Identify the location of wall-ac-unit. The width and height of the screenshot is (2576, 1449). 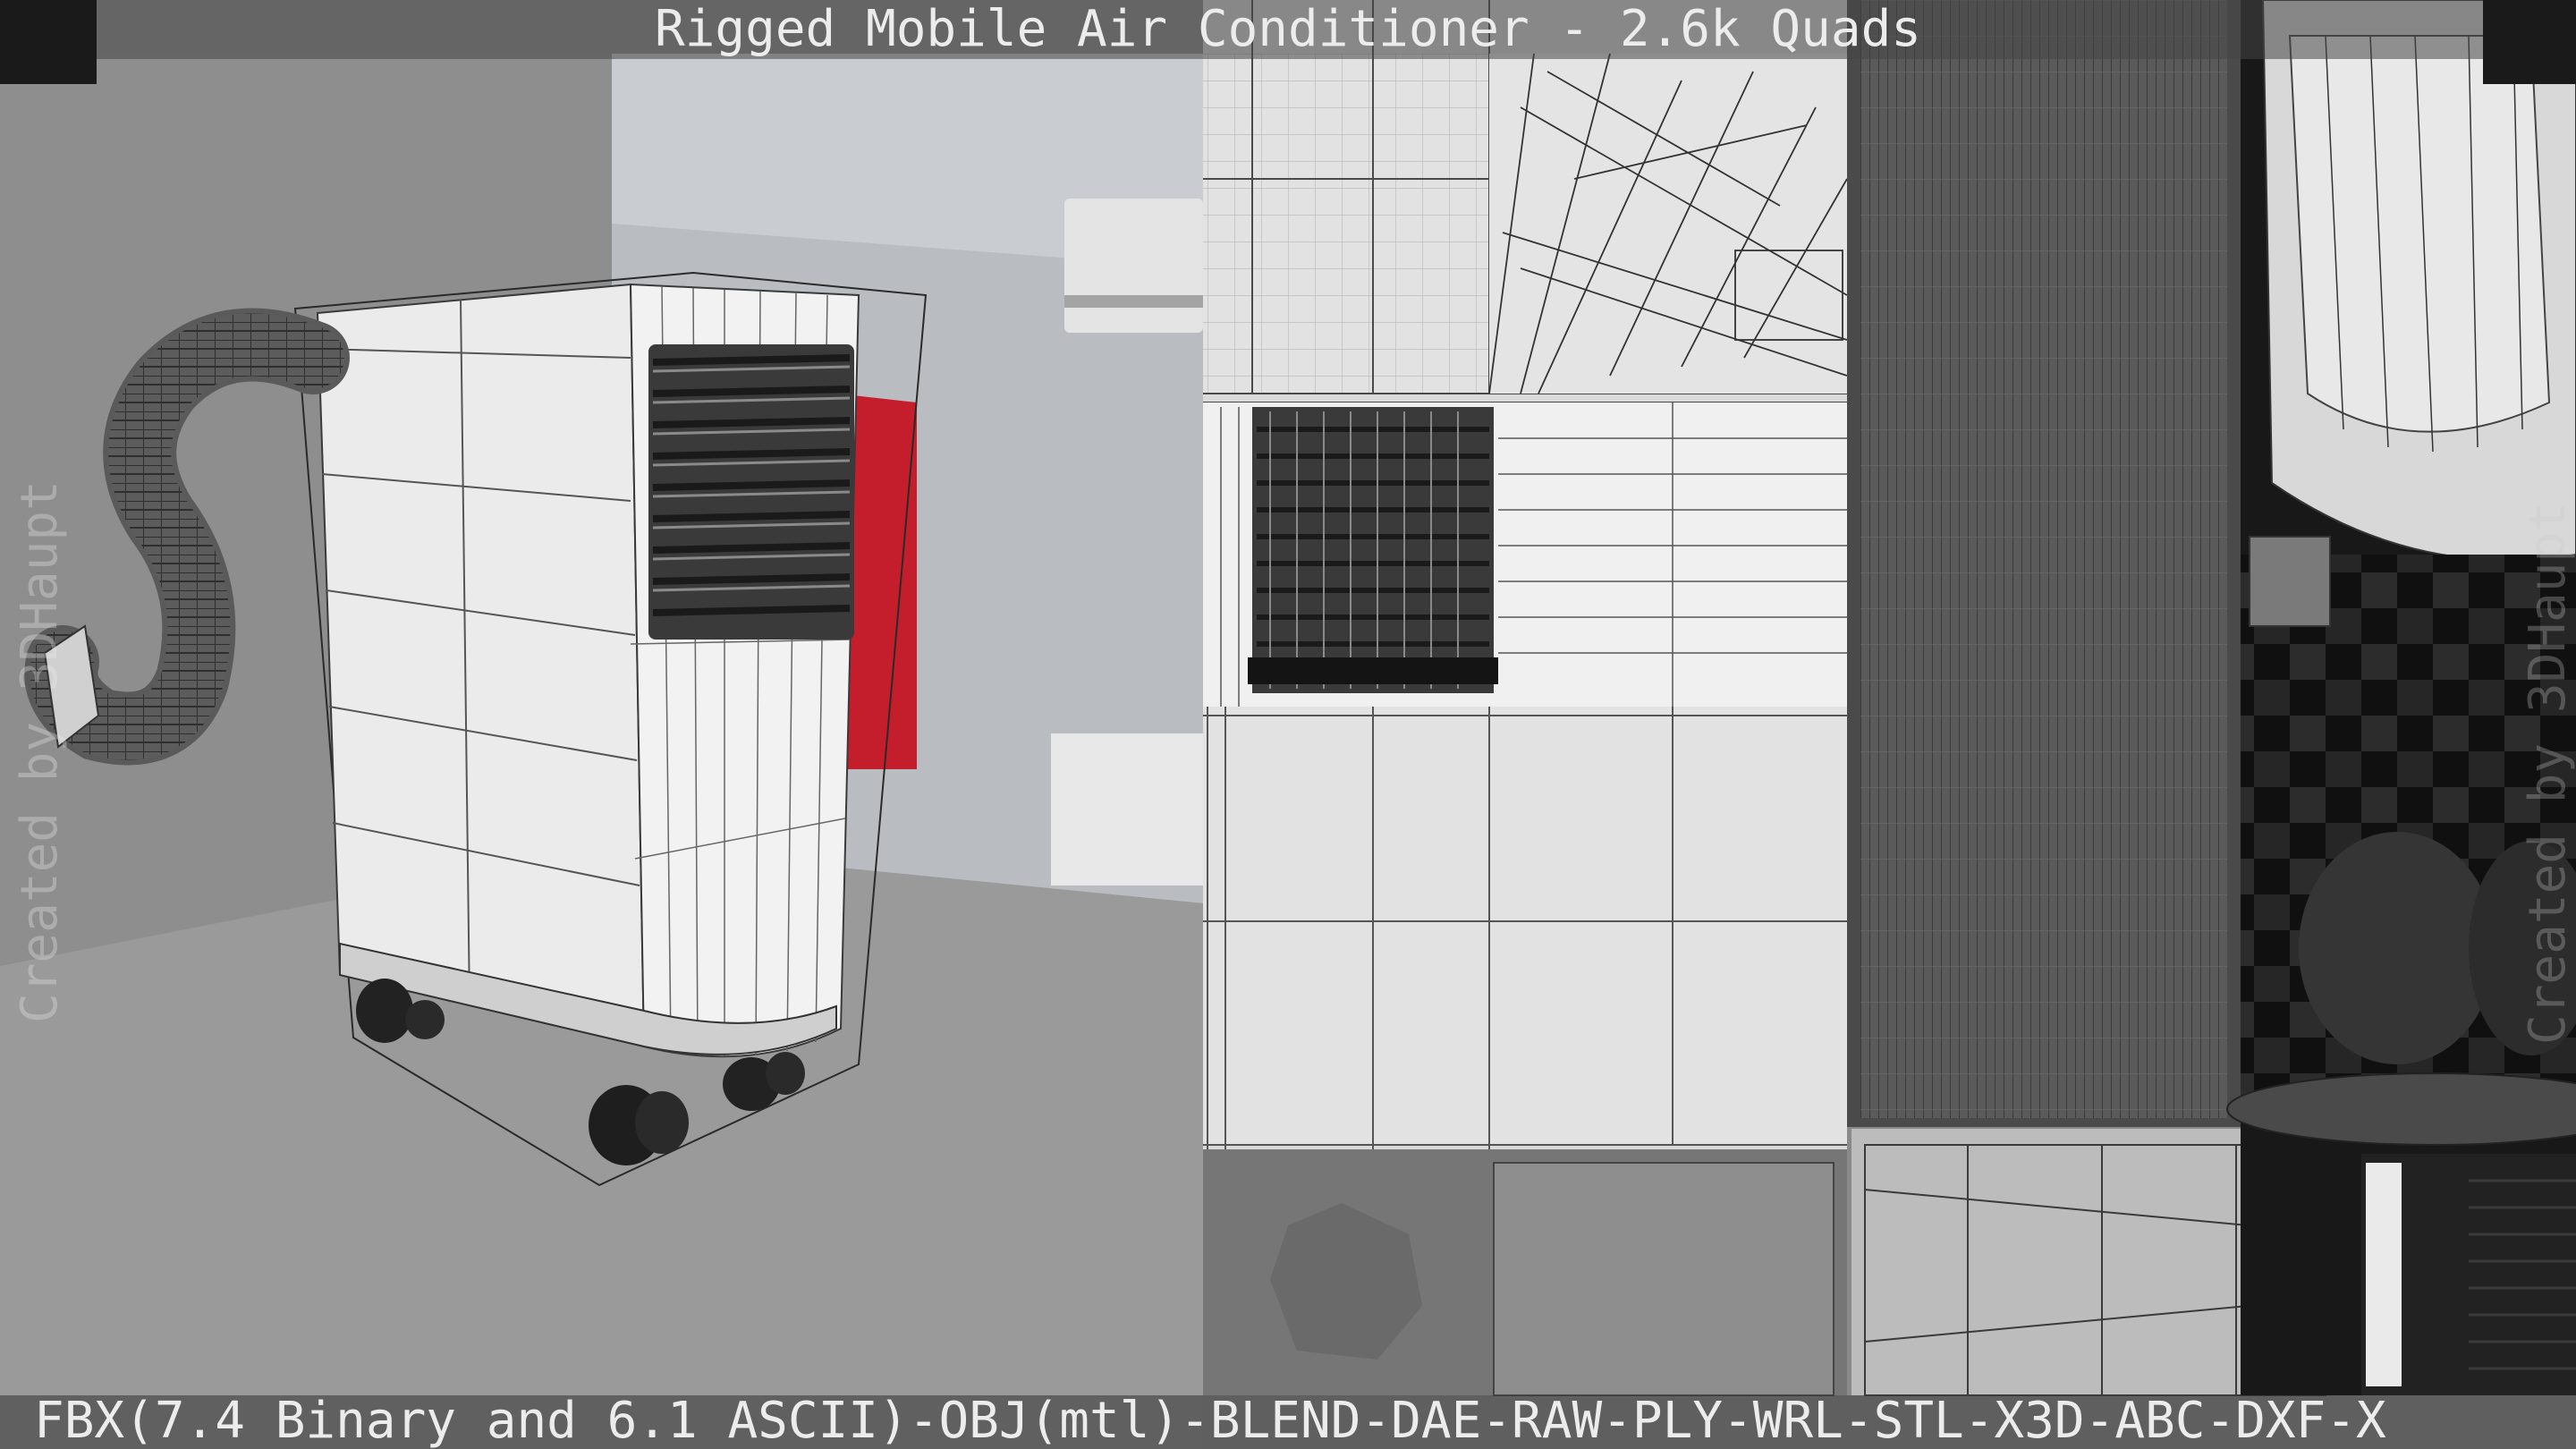
(1133, 266).